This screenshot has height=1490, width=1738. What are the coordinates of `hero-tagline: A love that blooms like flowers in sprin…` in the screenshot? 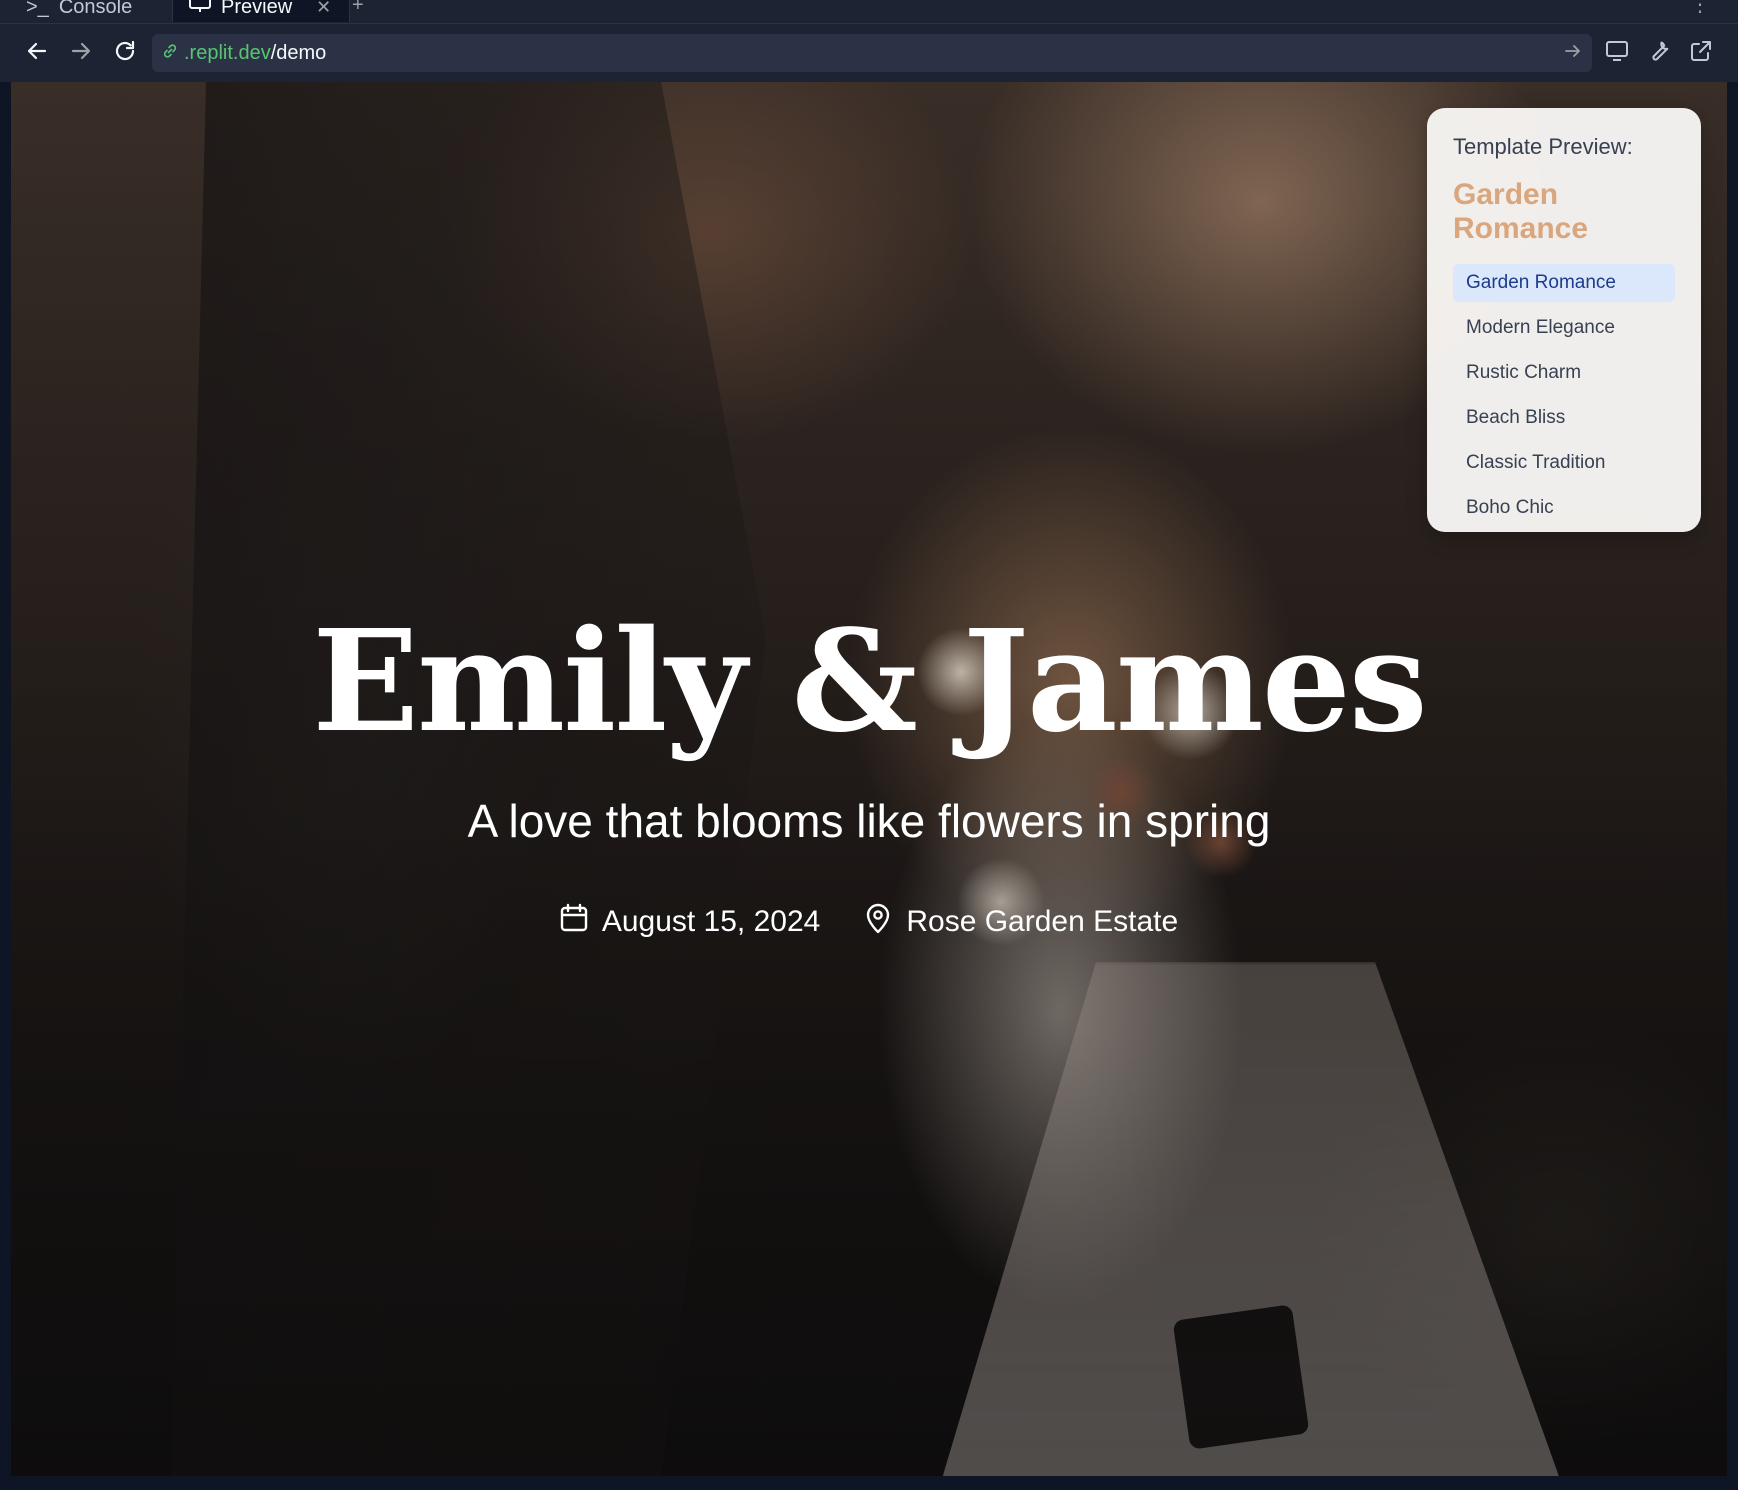 It's located at (869, 821).